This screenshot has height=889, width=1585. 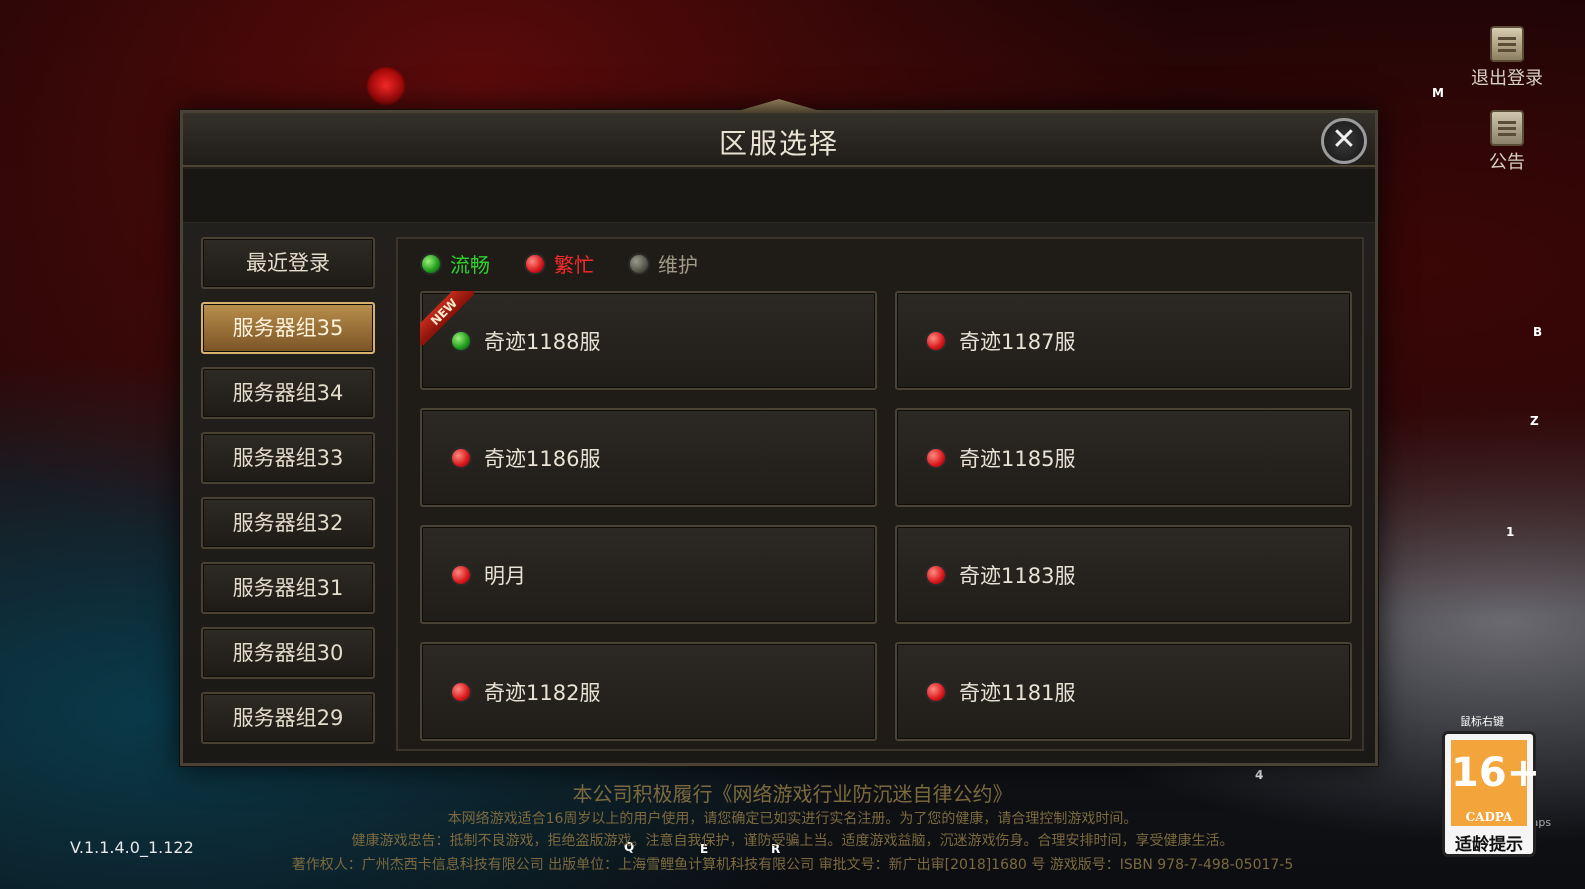 What do you see at coordinates (1507, 78) in the screenshot?
I see `logout-label: 退出登录` at bounding box center [1507, 78].